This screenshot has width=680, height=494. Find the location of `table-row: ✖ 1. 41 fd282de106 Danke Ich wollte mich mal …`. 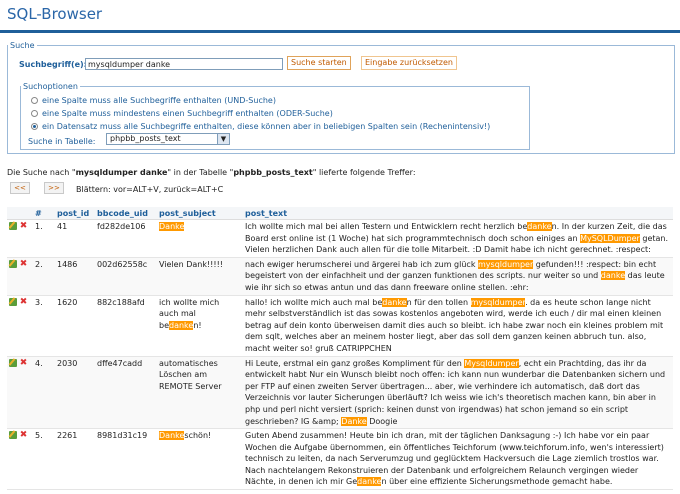

table-row: ✖ 1. 41 fd282de106 Danke Ich wollte mich mal … is located at coordinates (340, 239).